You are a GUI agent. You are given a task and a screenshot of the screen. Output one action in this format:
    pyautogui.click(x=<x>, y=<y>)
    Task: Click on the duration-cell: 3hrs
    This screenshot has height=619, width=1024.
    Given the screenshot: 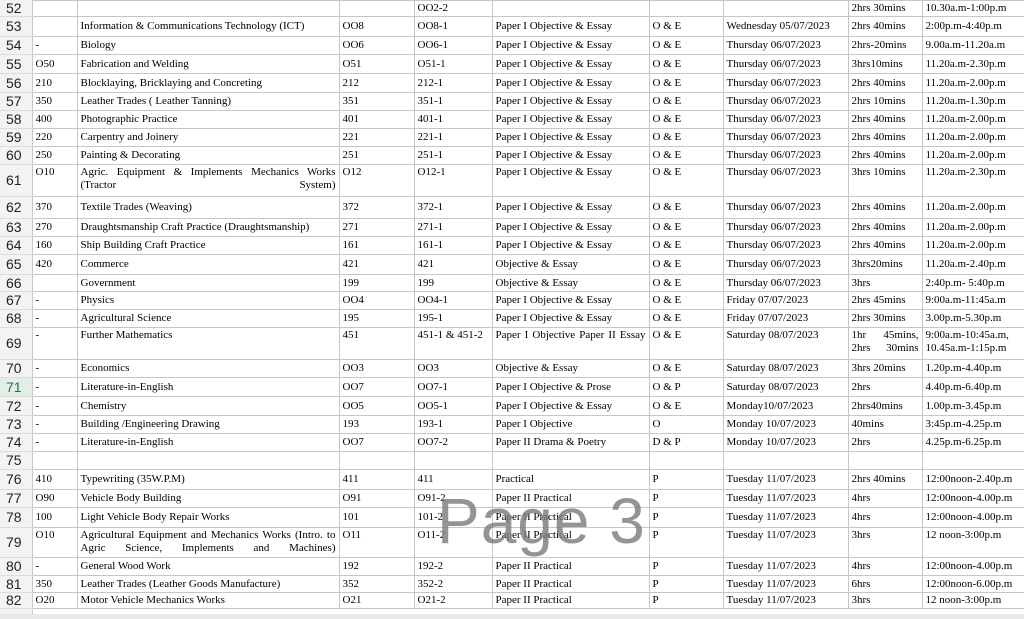 What is the action you would take?
    pyautogui.click(x=885, y=283)
    